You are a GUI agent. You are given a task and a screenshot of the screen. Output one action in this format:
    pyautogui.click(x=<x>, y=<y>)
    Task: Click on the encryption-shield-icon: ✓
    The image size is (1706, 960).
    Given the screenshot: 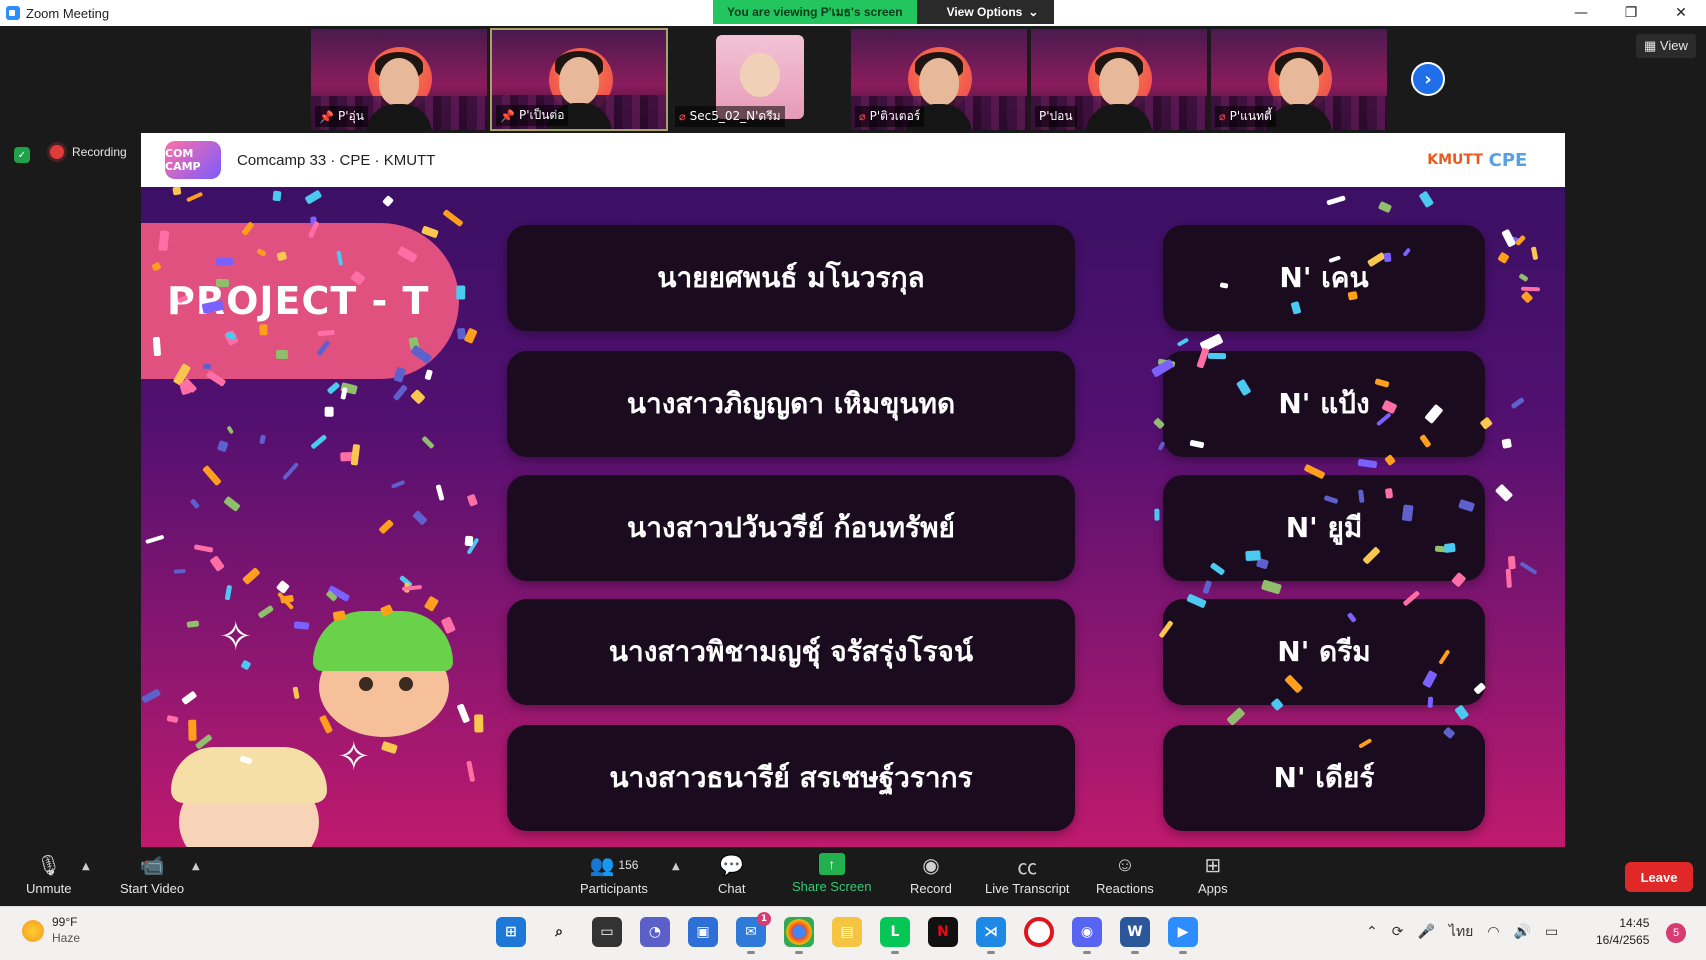 What is the action you would take?
    pyautogui.click(x=22, y=155)
    